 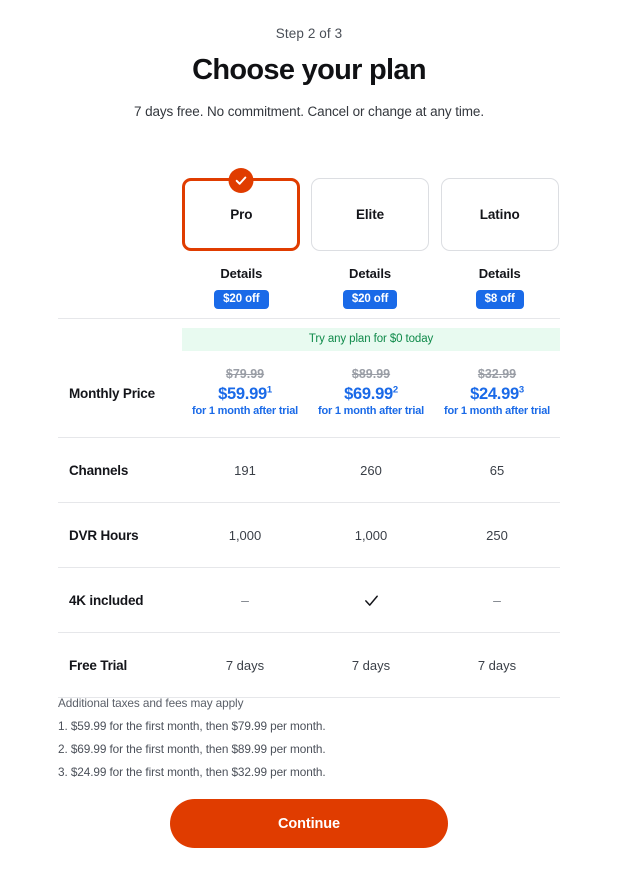 I want to click on details-link-pro: Details, so click(x=241, y=273).